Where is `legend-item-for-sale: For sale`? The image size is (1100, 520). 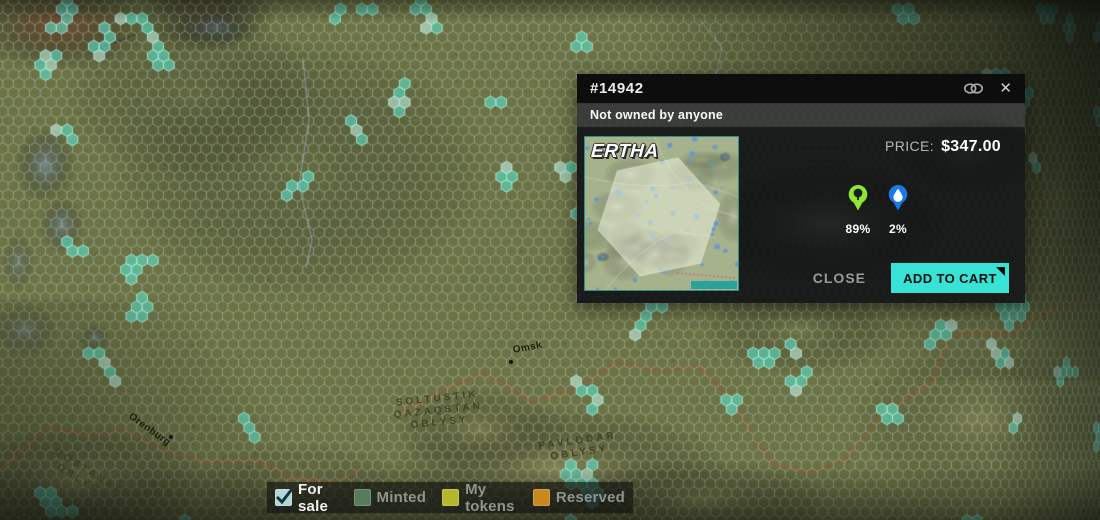 legend-item-for-sale: For sale is located at coordinates (306, 498).